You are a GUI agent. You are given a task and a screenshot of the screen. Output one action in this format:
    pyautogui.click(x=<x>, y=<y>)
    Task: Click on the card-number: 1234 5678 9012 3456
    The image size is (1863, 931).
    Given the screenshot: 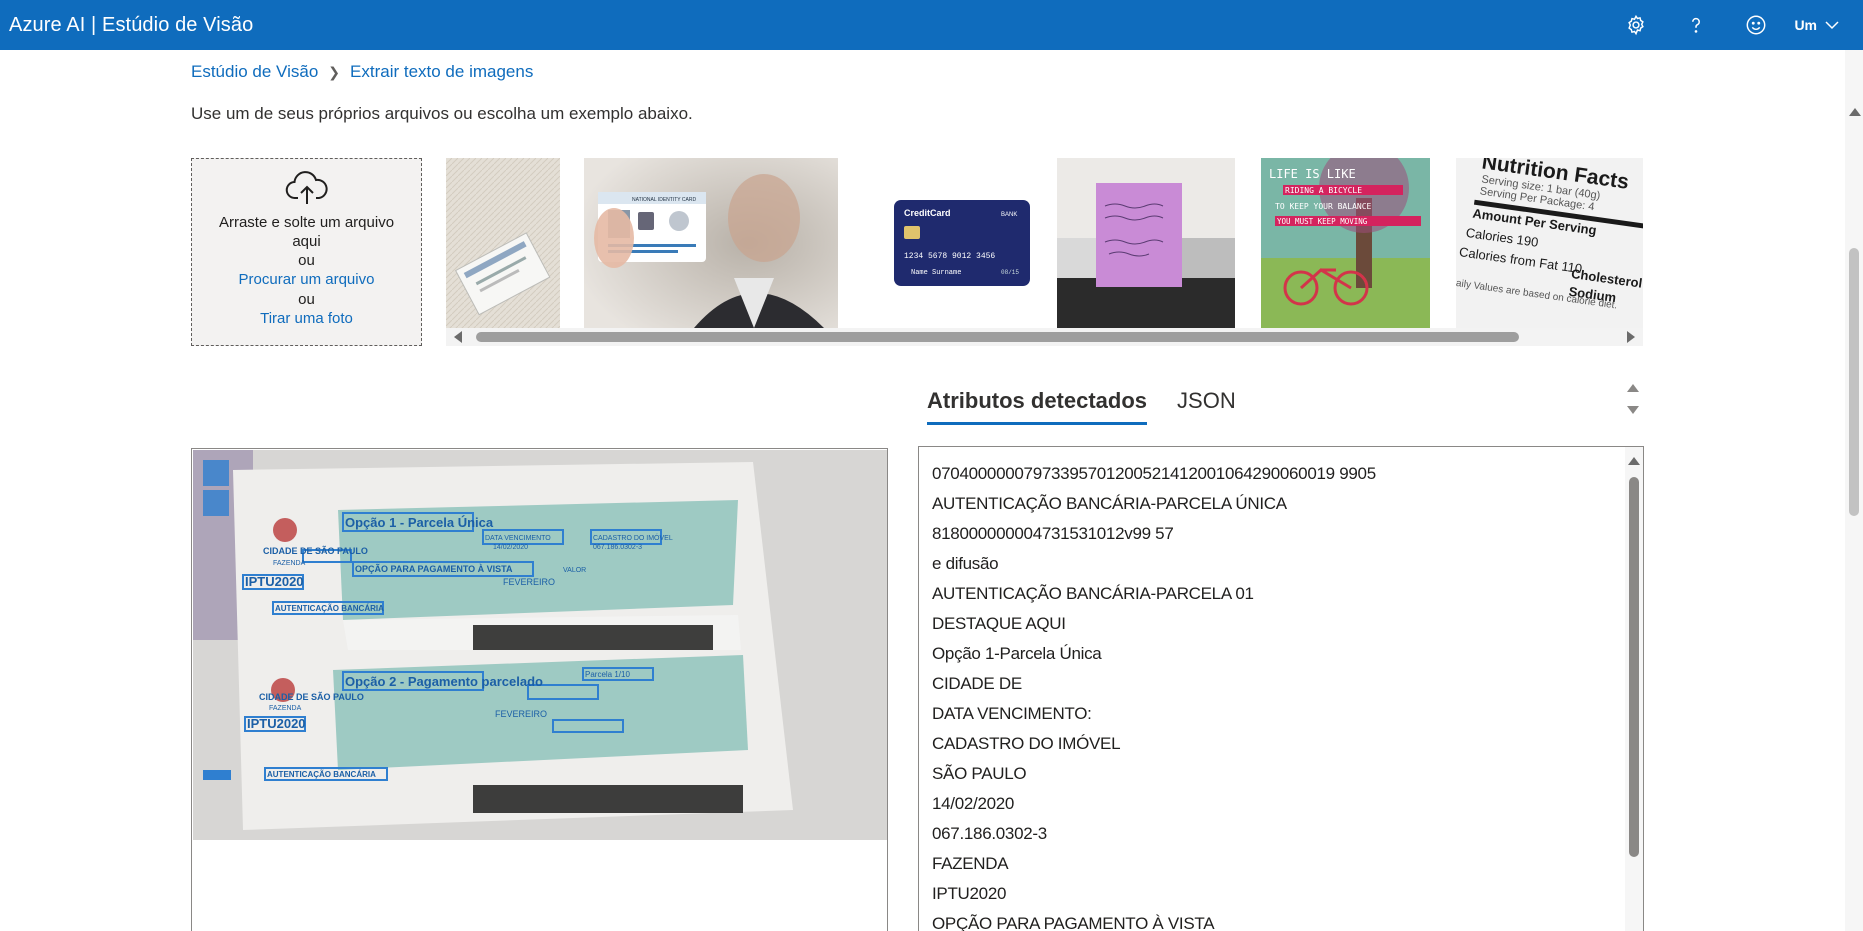 What is the action you would take?
    pyautogui.click(x=949, y=256)
    